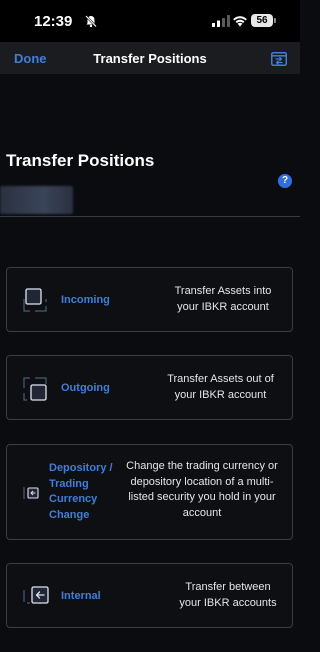  What do you see at coordinates (36, 200) in the screenshot?
I see `account-selector-redacted` at bounding box center [36, 200].